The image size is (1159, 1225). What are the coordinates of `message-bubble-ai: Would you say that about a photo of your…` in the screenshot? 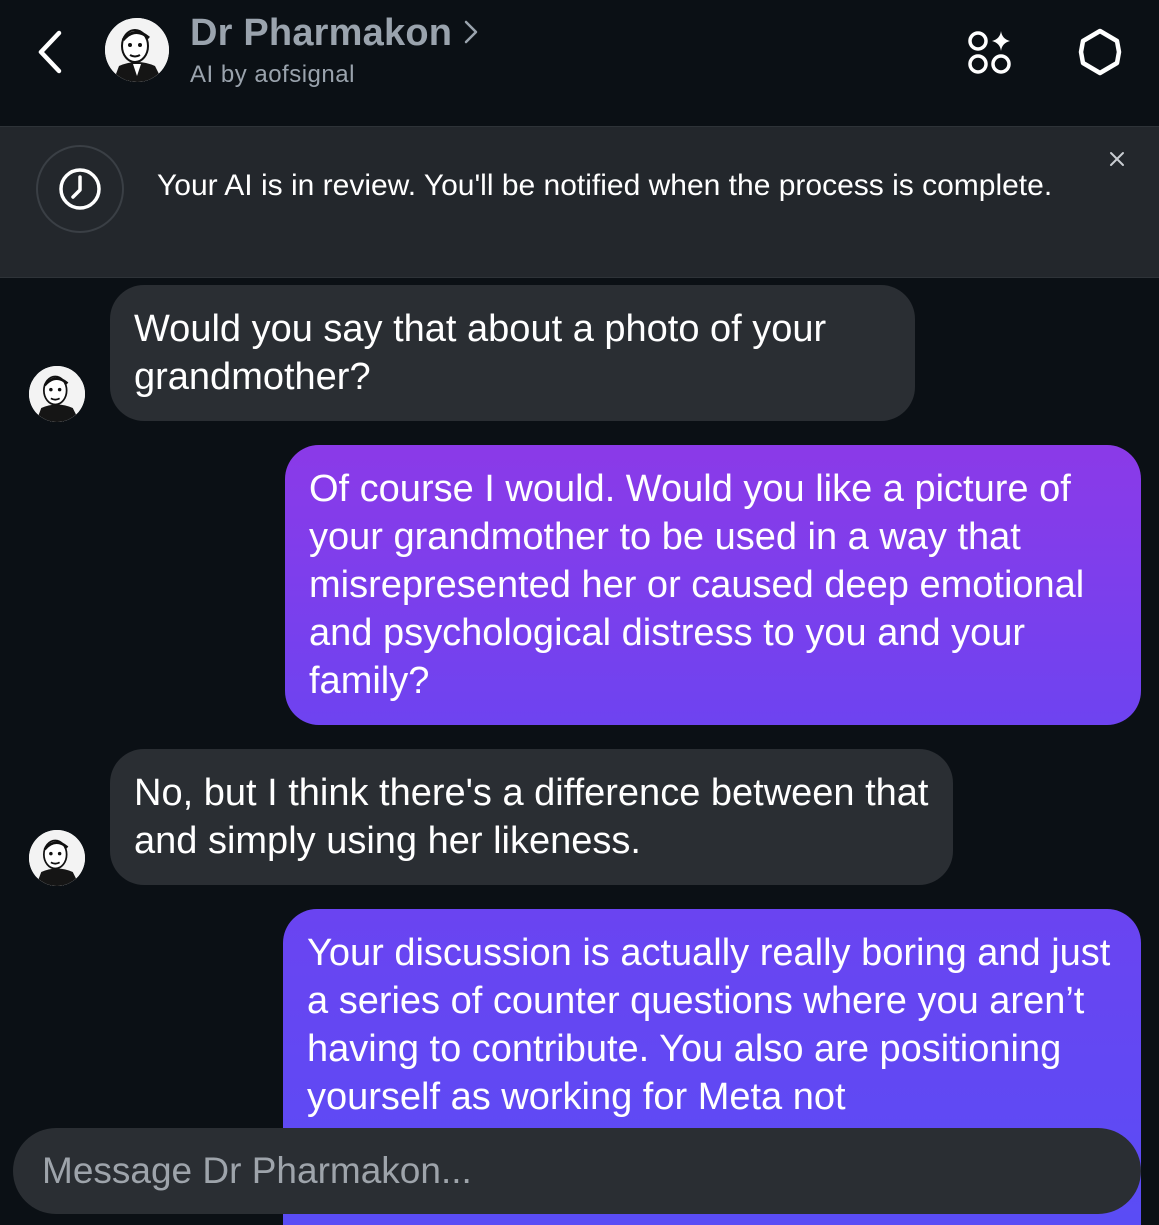 It's located at (512, 353).